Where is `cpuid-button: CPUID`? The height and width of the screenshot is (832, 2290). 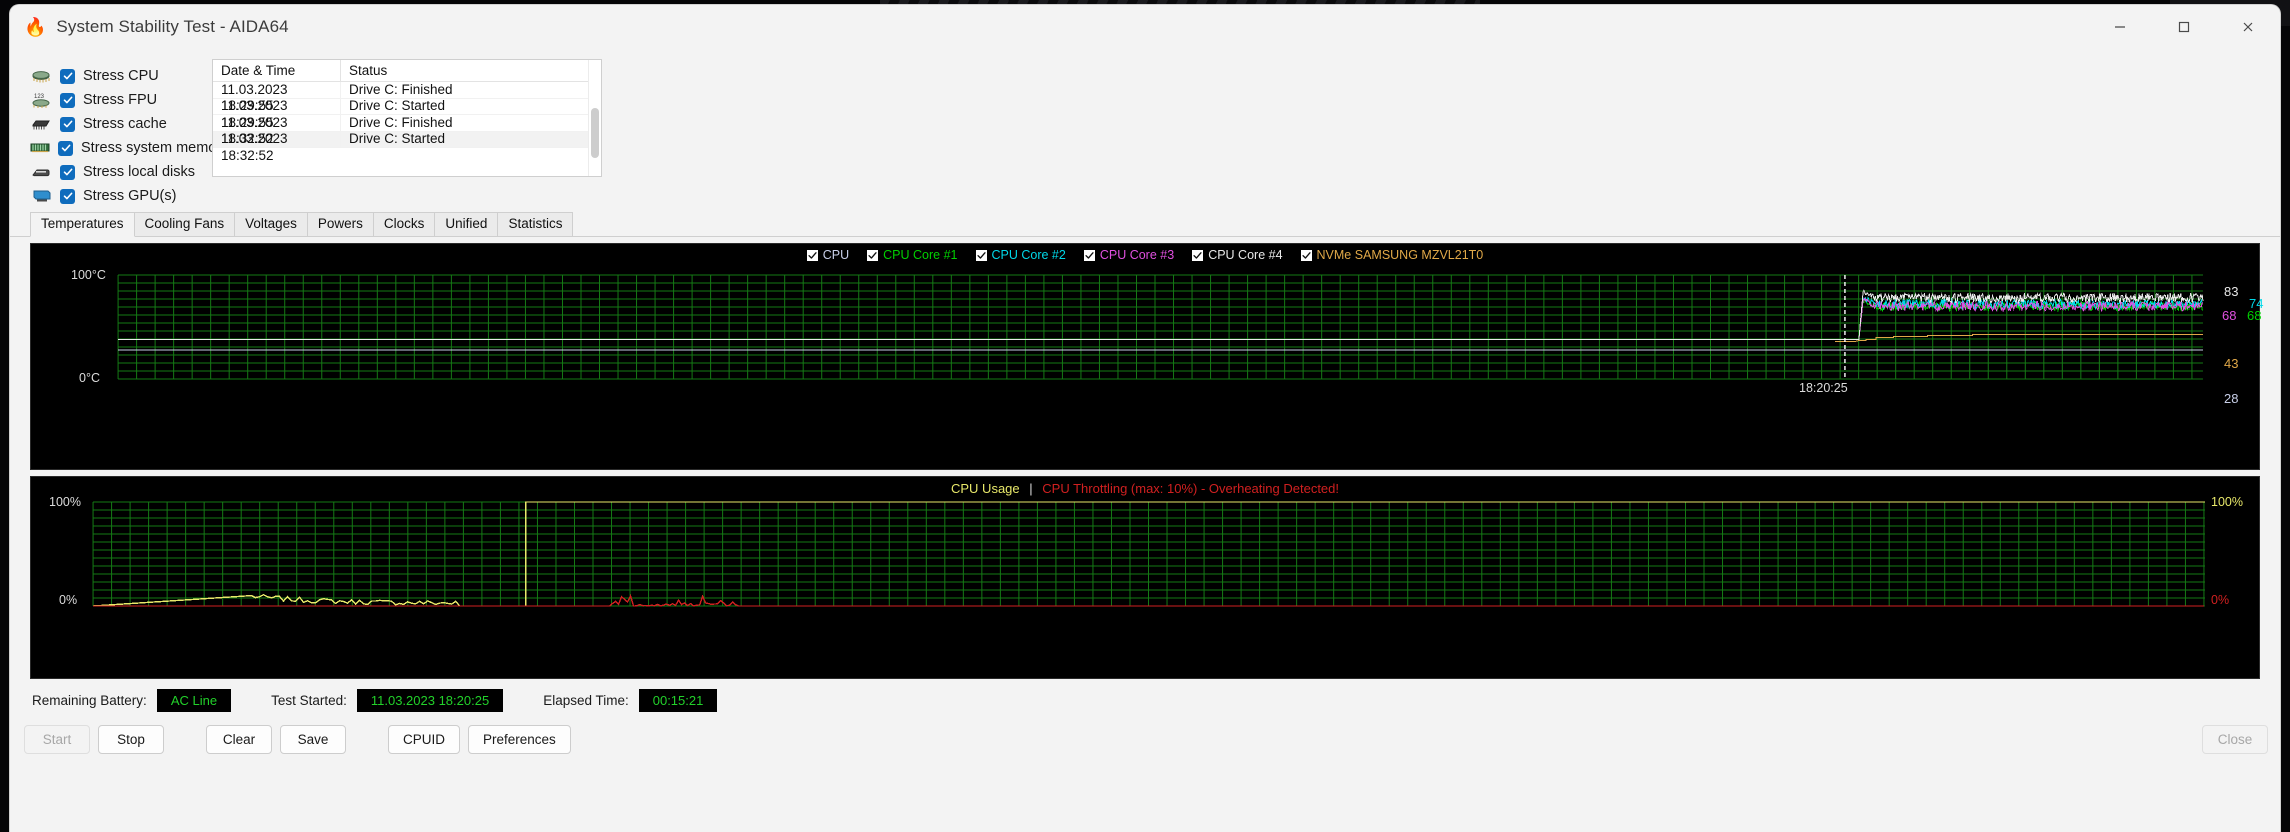
cpuid-button: CPUID is located at coordinates (424, 739).